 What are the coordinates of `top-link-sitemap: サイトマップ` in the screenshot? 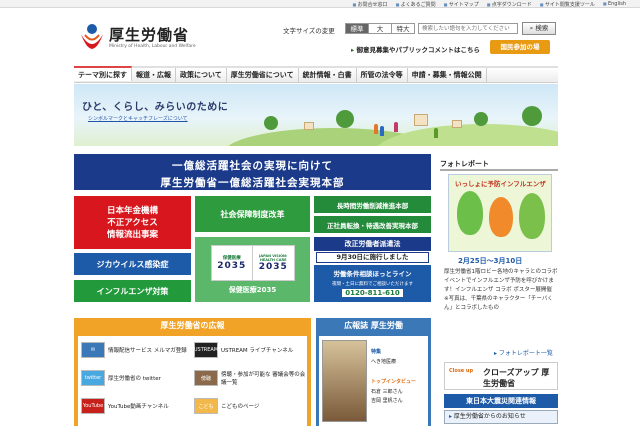 It's located at (461, 4).